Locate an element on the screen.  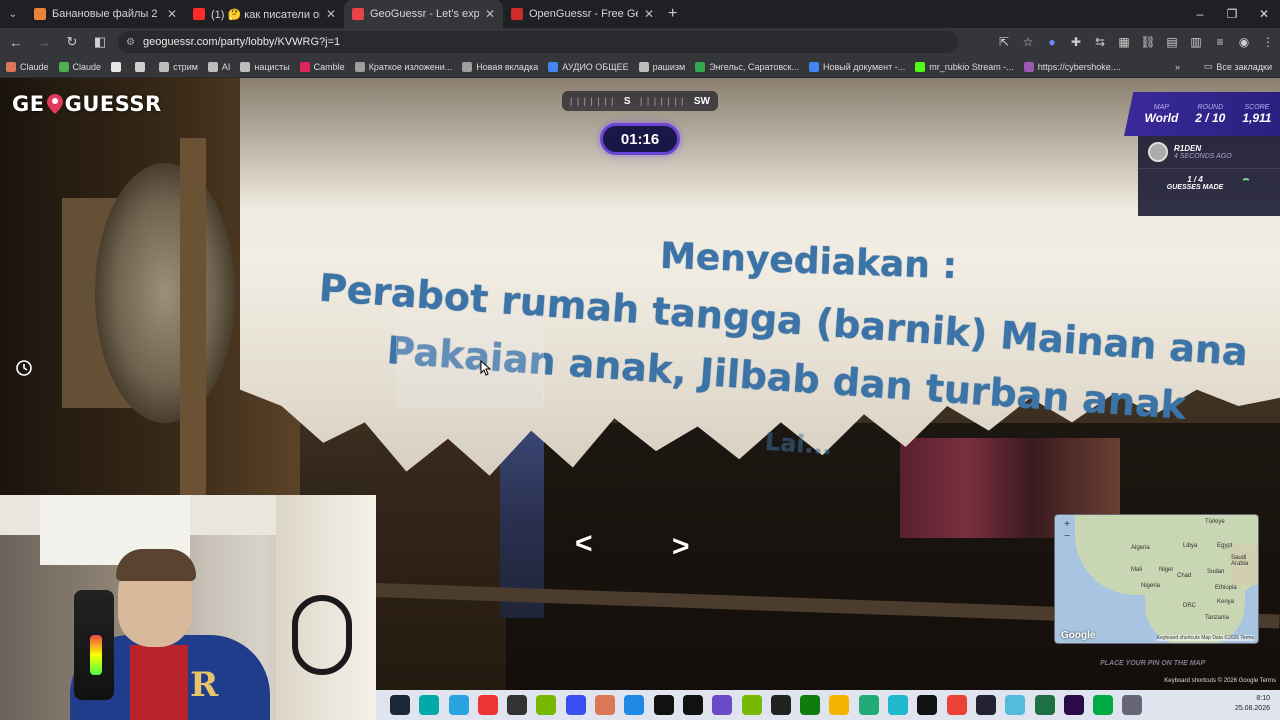
obsidian-icon is located at coordinates (722, 705).